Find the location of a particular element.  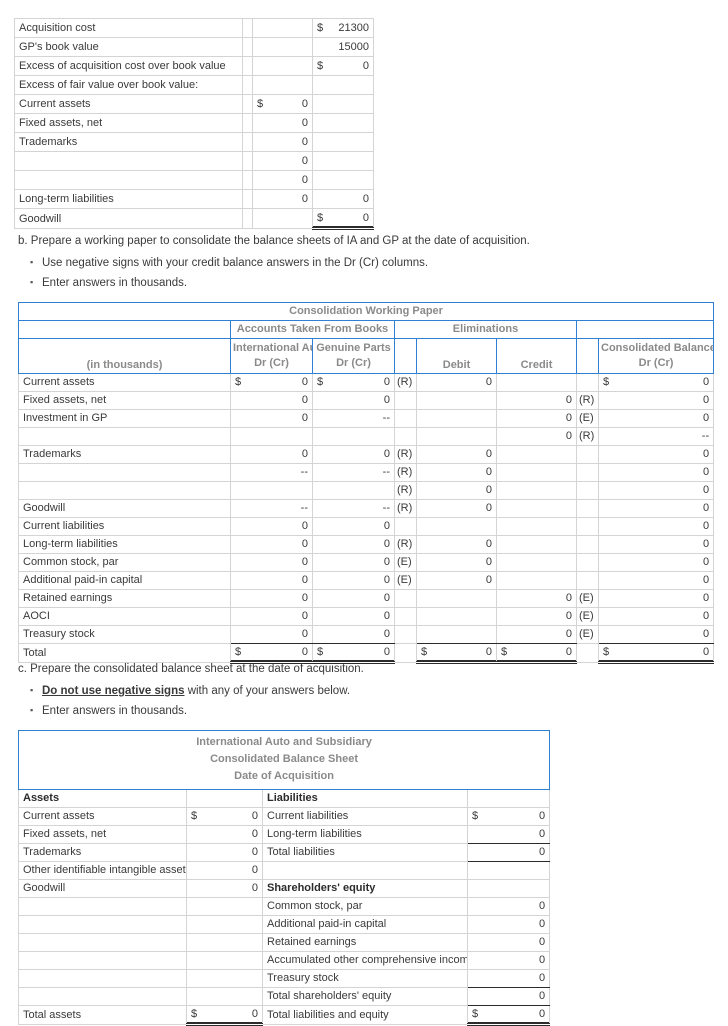

row-label: Total is located at coordinates (124, 653).